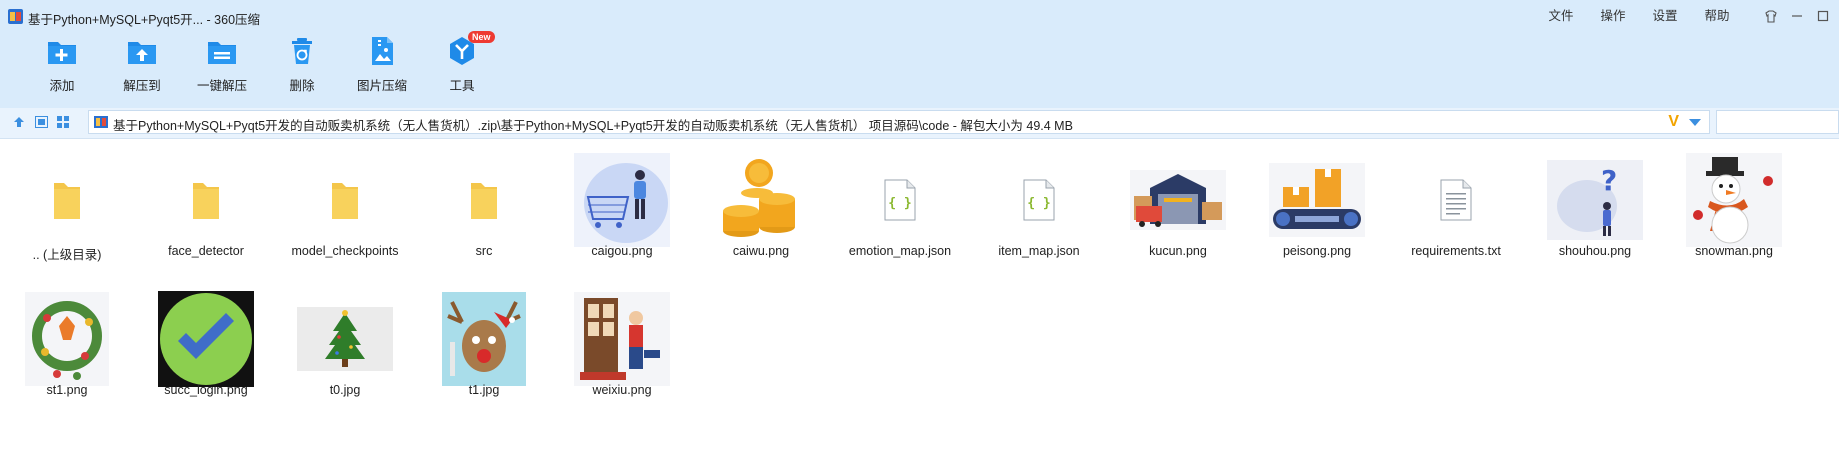 The width and height of the screenshot is (1839, 459). I want to click on text-file-icon, so click(1456, 200).